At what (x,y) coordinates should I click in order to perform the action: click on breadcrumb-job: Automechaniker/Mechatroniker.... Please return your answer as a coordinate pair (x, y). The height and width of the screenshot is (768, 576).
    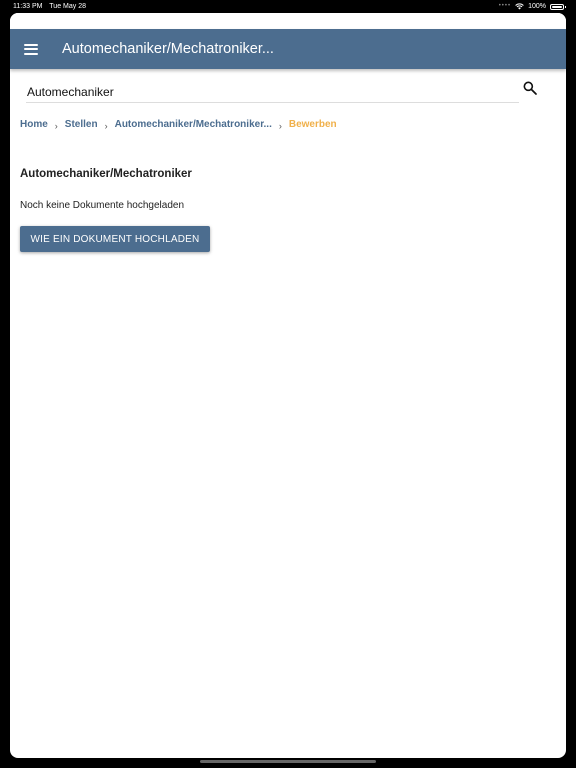
    Looking at the image, I should click on (193, 124).